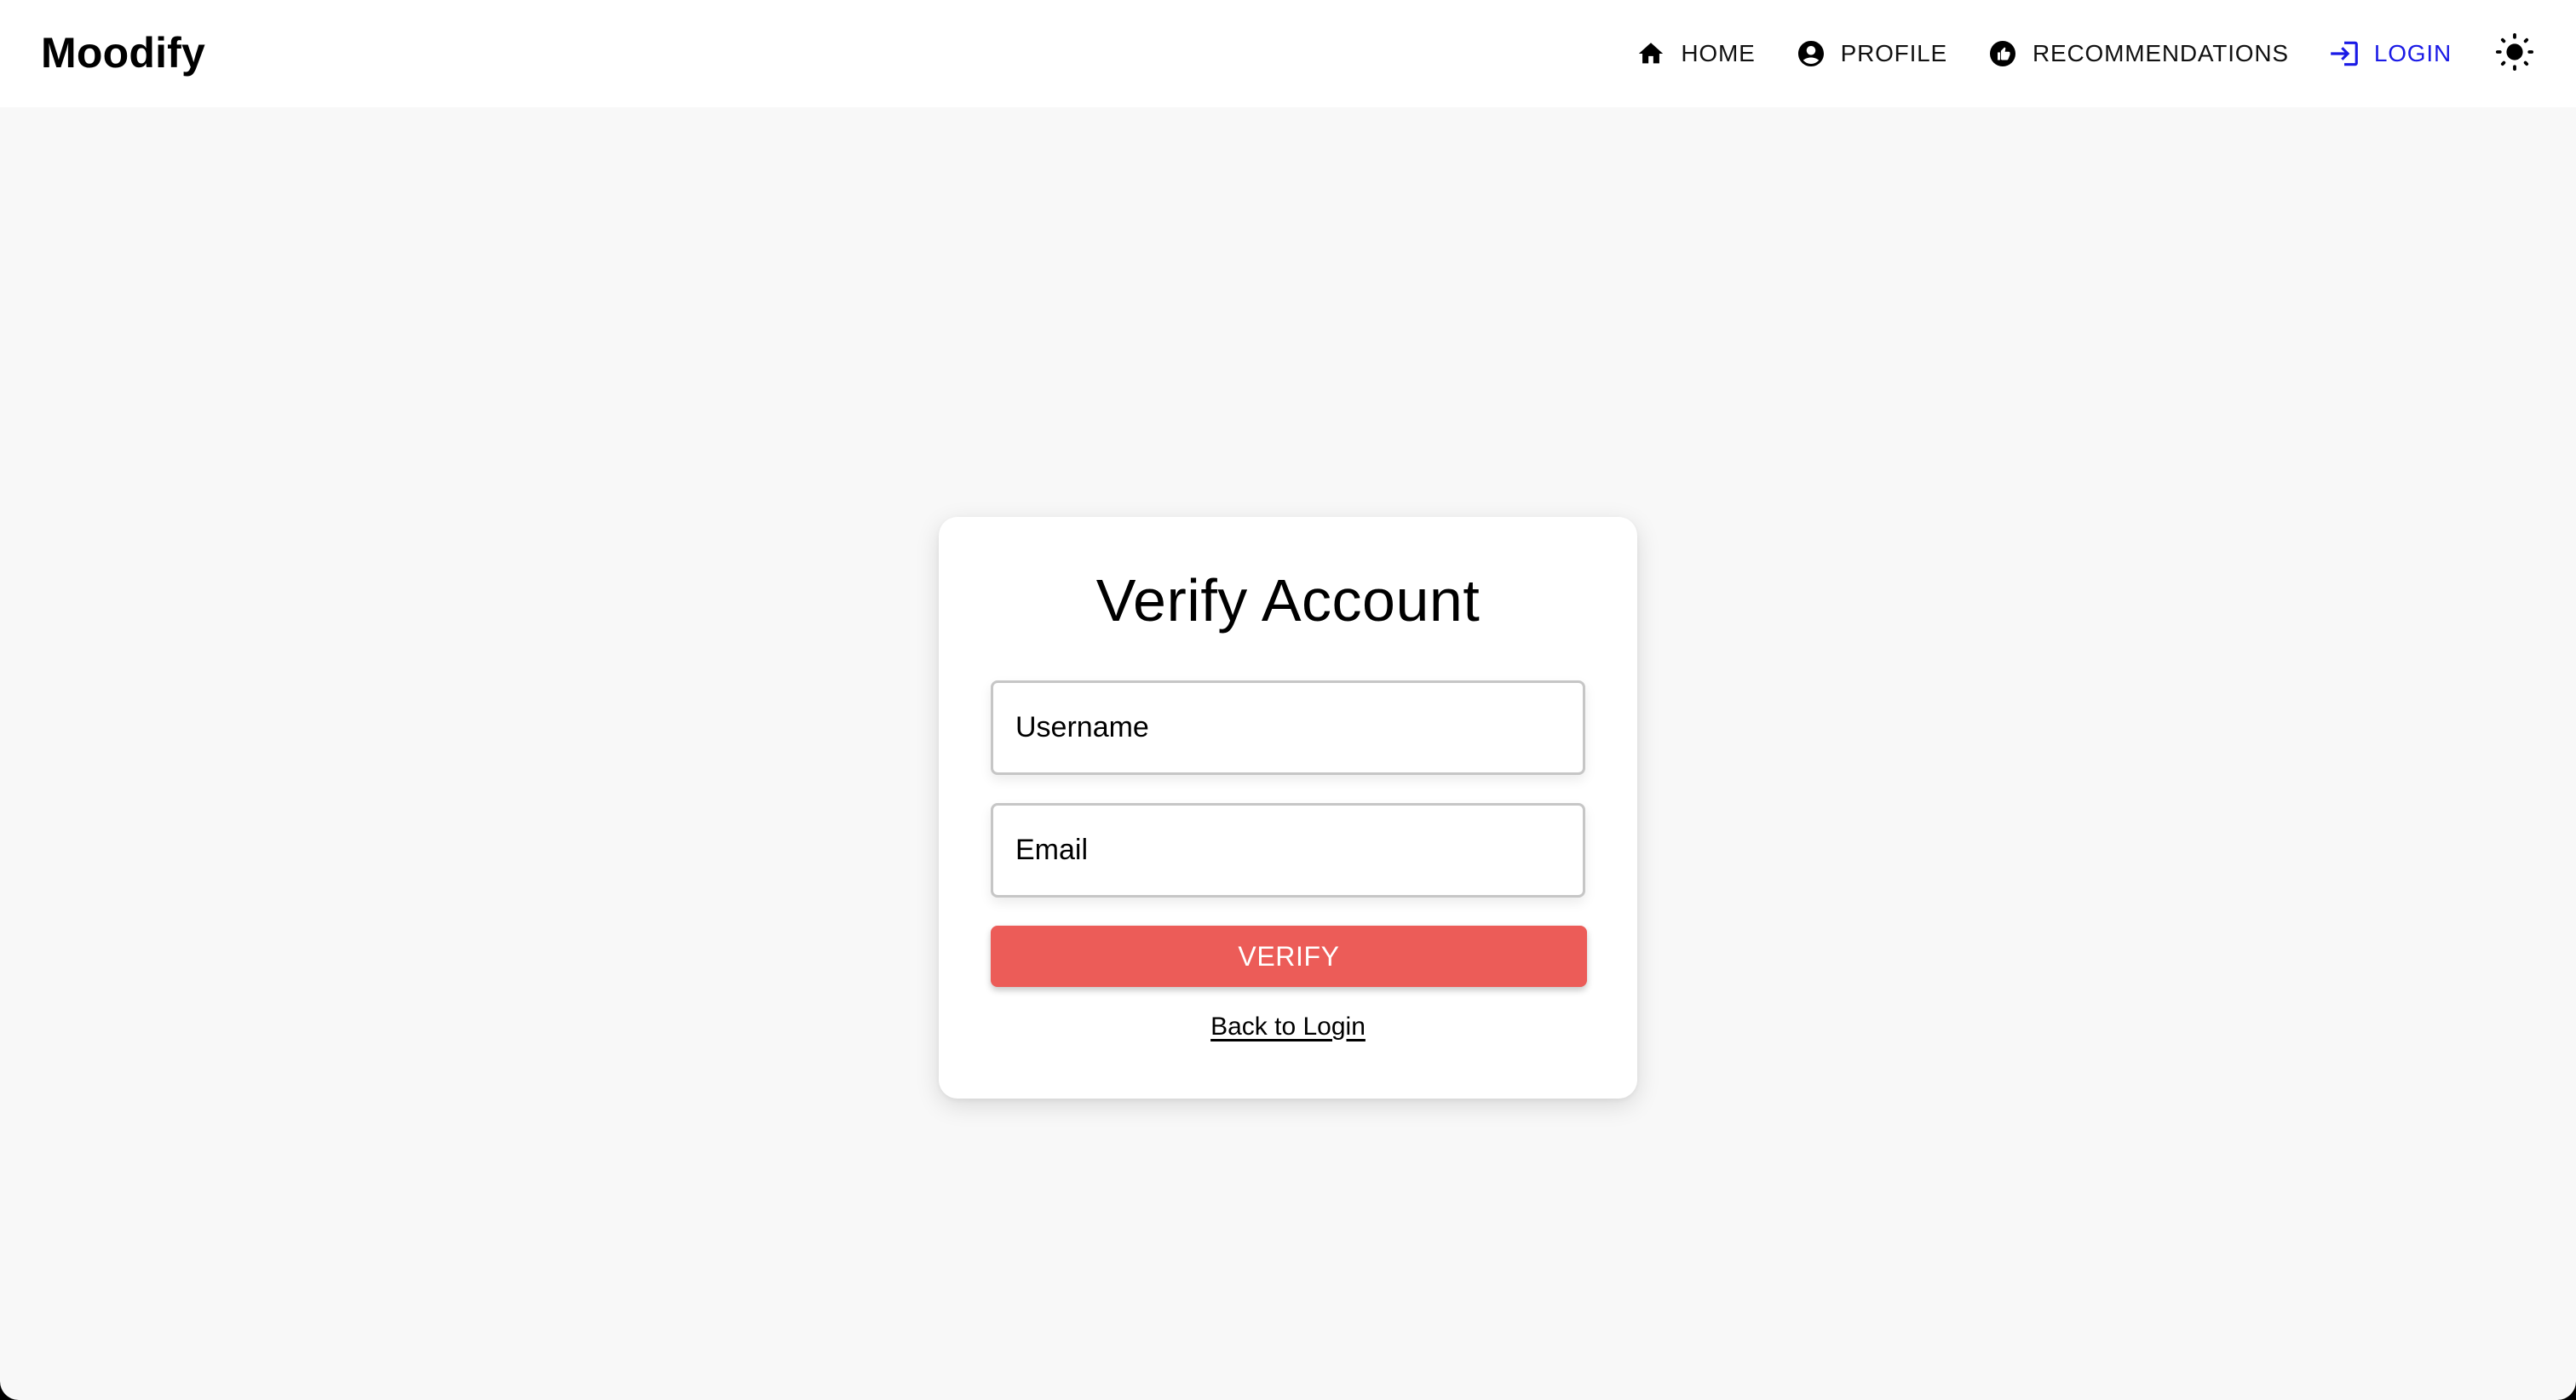 Image resolution: width=2576 pixels, height=1400 pixels. I want to click on username-input, so click(1288, 727).